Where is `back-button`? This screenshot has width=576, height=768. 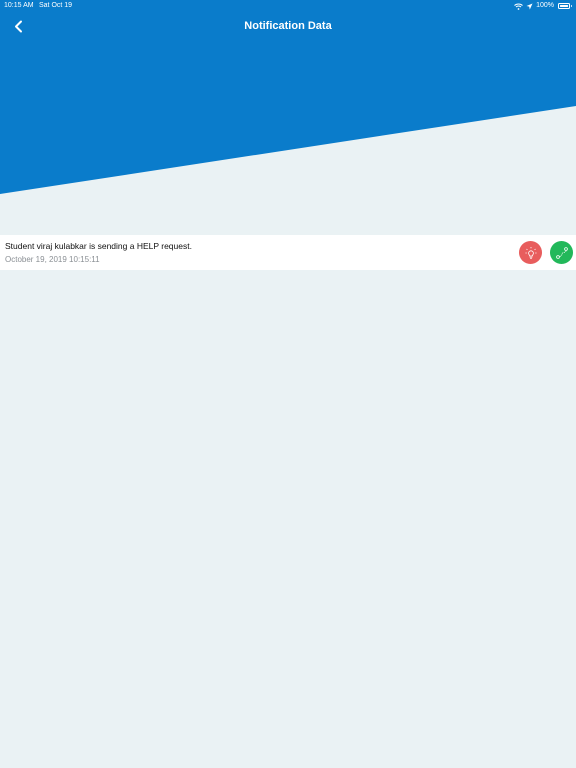 back-button is located at coordinates (18, 26).